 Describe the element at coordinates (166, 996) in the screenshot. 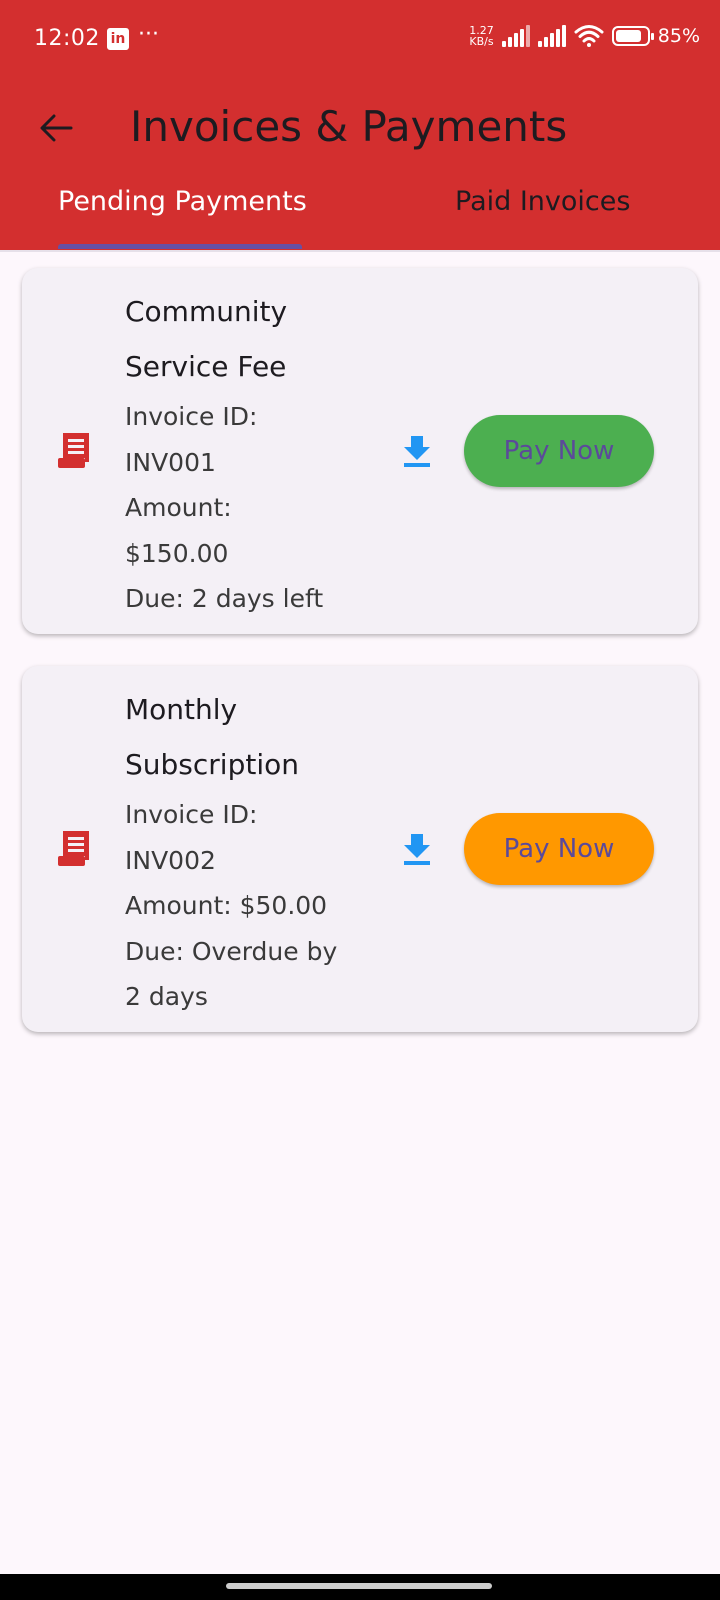

I see `invoice-due-line2: 2 days` at that location.